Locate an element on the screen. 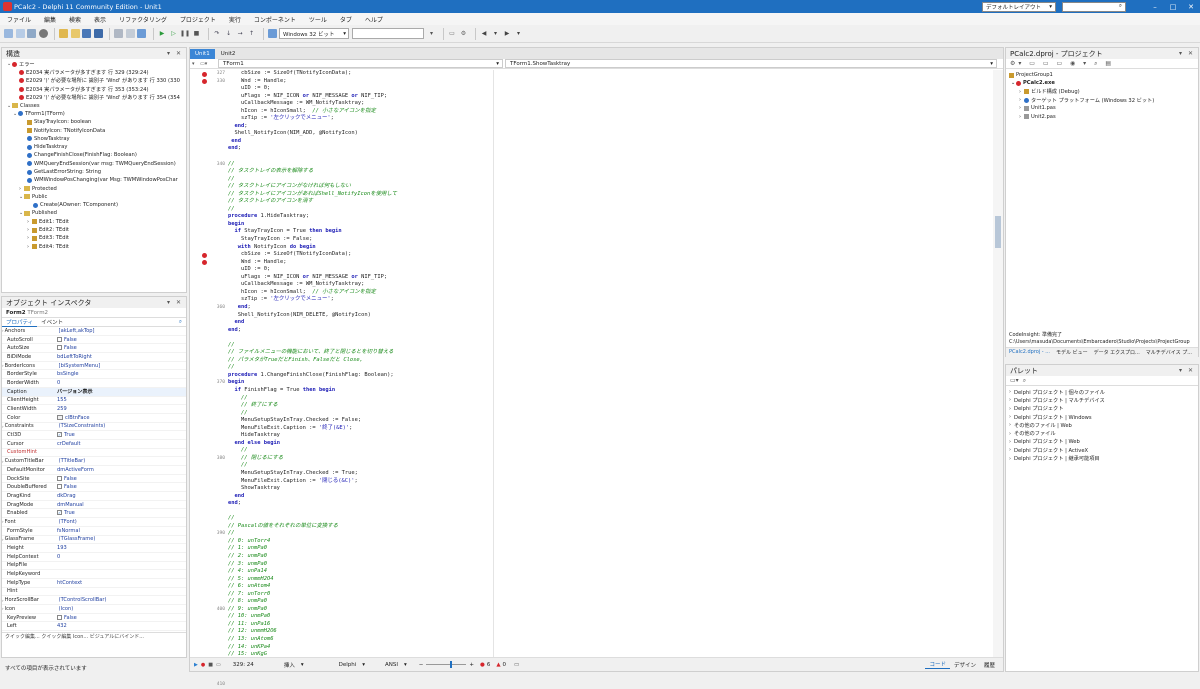 This screenshot has height=689, width=1200. line-gutter: 327 330 340 360 370 380 390 400 410 is located at coordinates (209, 378).